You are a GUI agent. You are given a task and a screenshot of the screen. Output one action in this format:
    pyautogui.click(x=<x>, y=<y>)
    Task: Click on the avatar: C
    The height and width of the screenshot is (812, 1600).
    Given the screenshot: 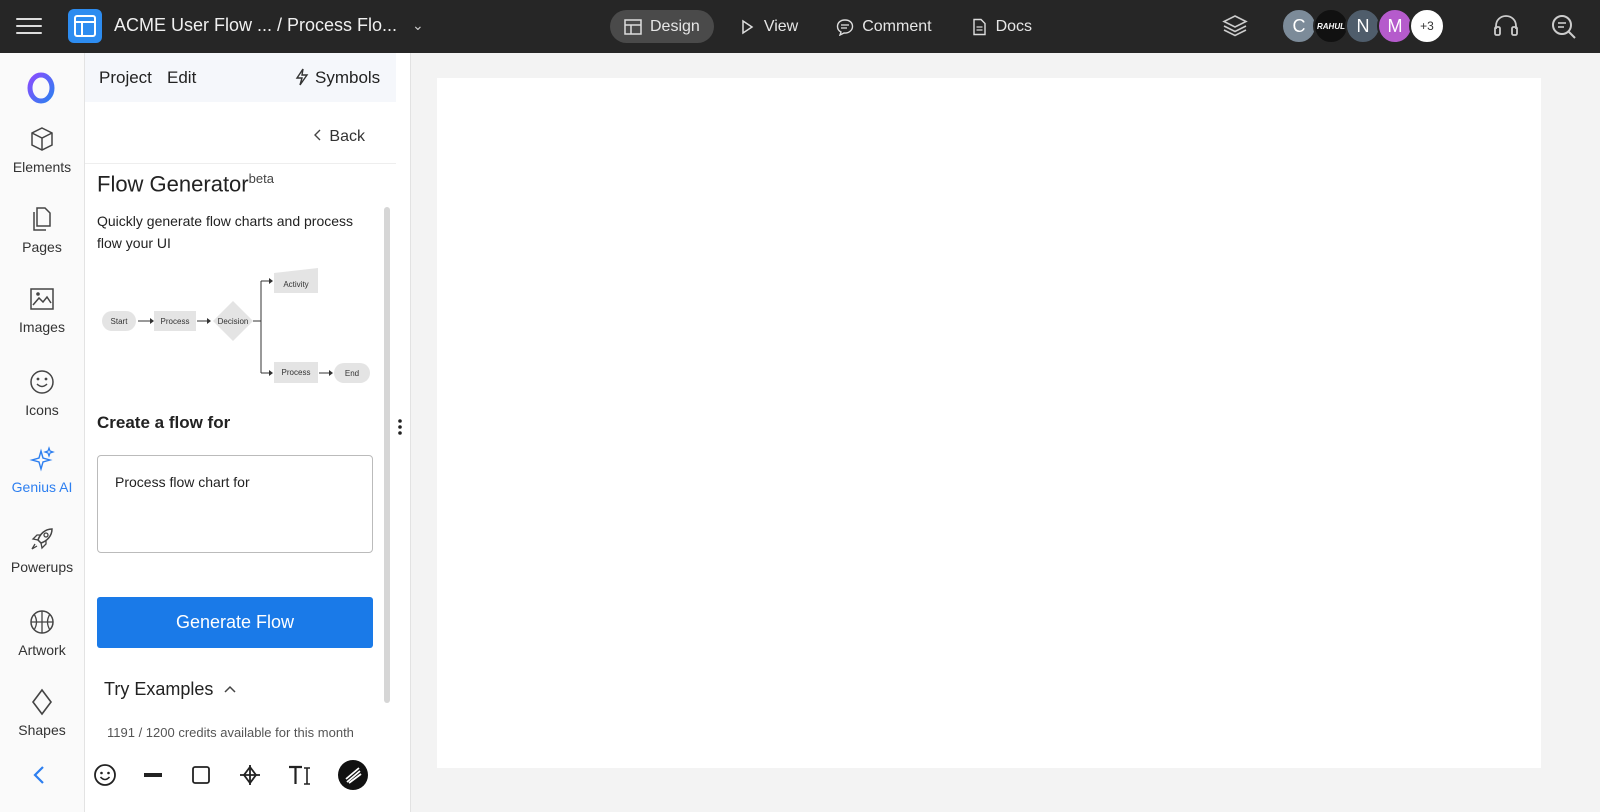 What is the action you would take?
    pyautogui.click(x=1299, y=26)
    